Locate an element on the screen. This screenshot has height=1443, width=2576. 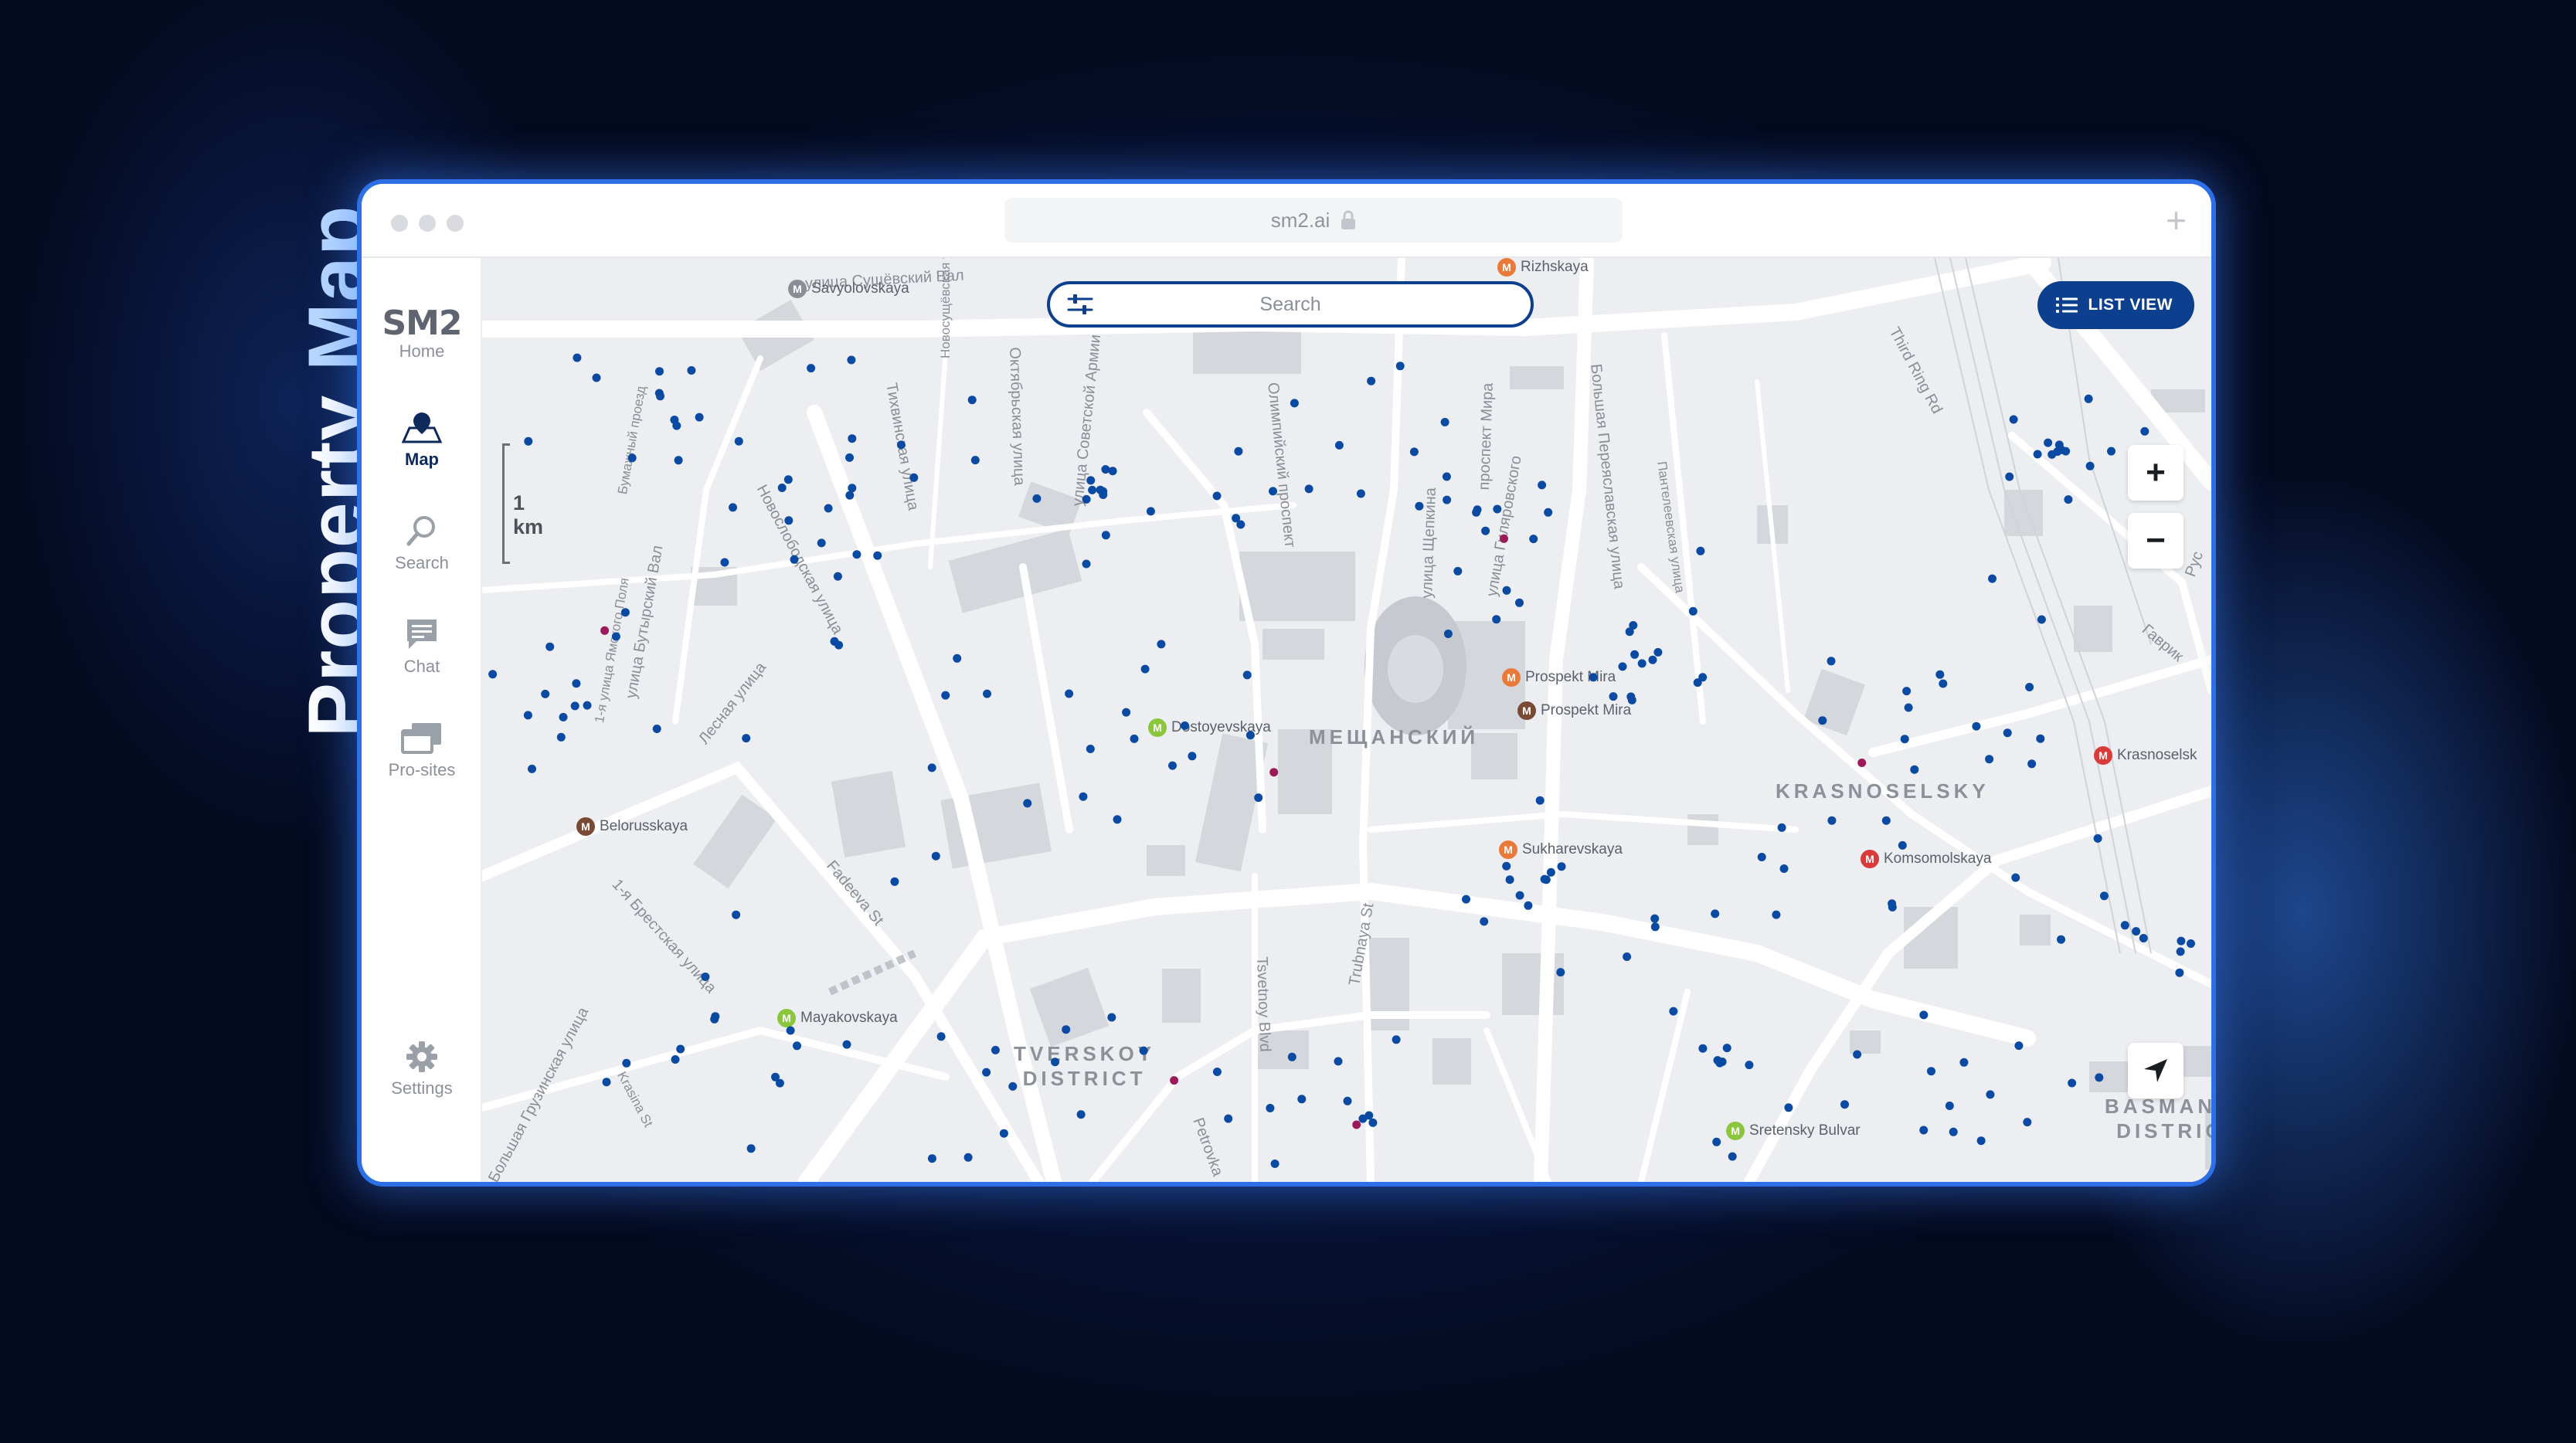
zoom-out-button: − is located at coordinates (2155, 541).